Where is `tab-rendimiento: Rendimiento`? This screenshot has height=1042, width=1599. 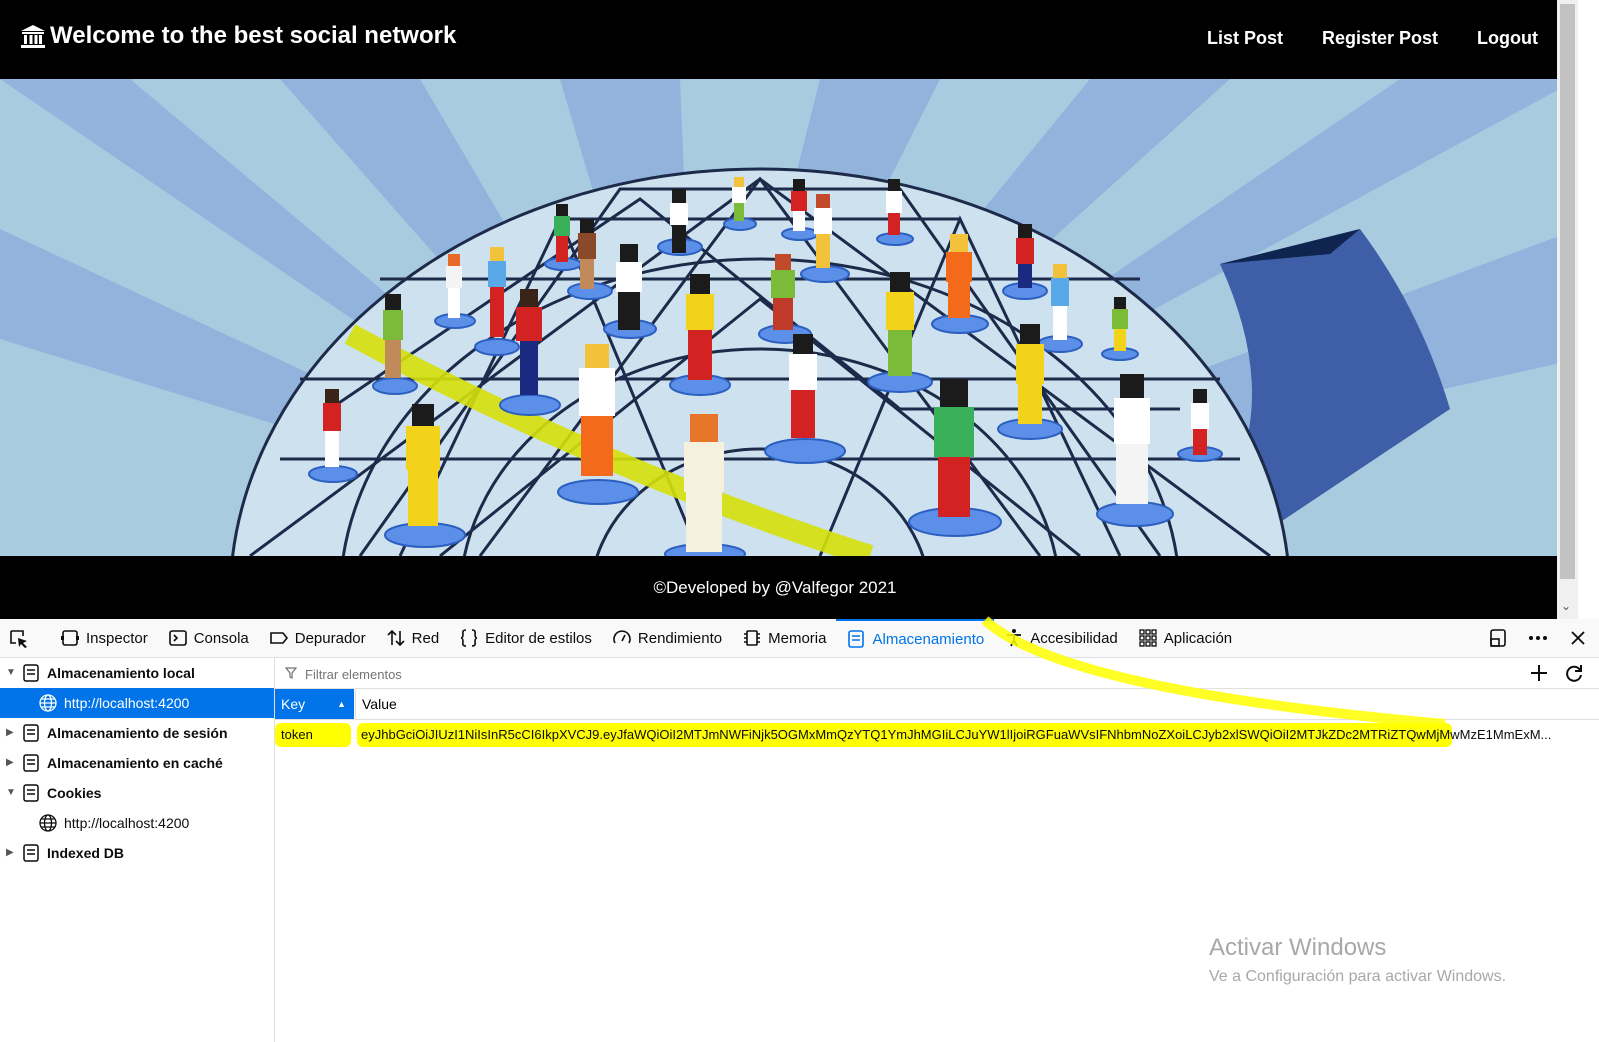
tab-rendimiento: Rendimiento is located at coordinates (667, 638).